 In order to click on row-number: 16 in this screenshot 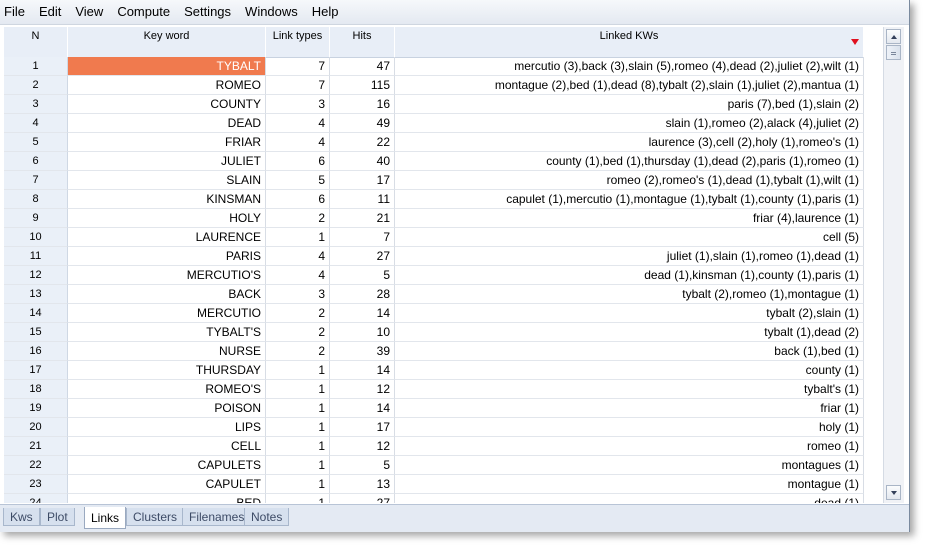, I will do `click(36, 351)`.